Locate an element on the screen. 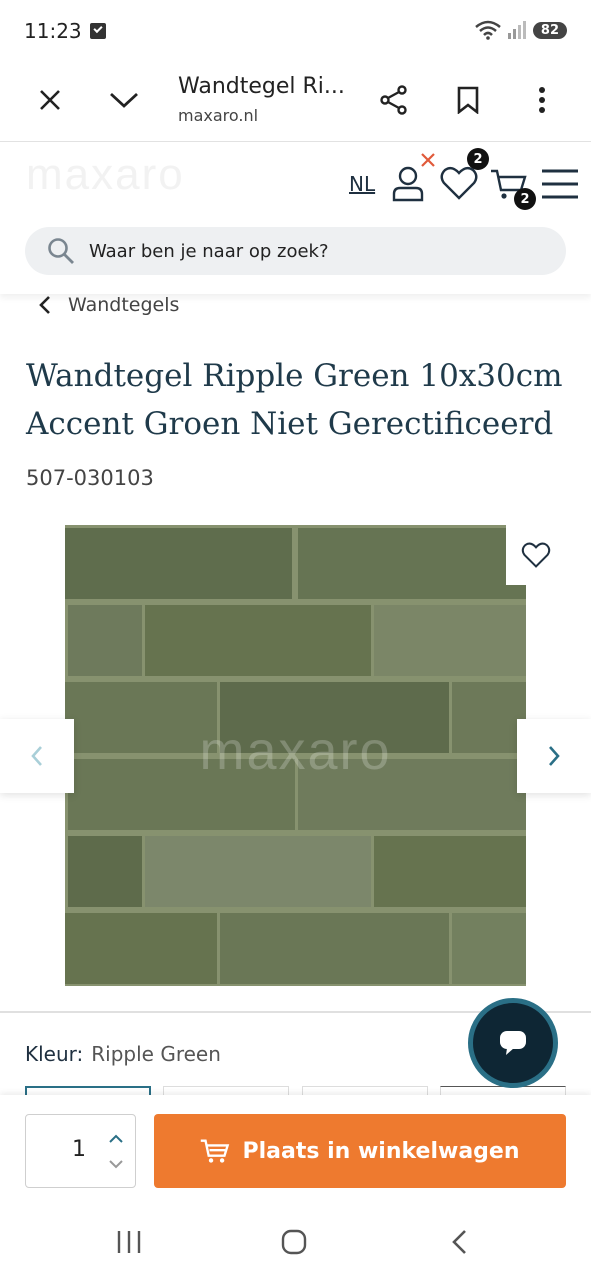  chevron-right-icon is located at coordinates (554, 756).